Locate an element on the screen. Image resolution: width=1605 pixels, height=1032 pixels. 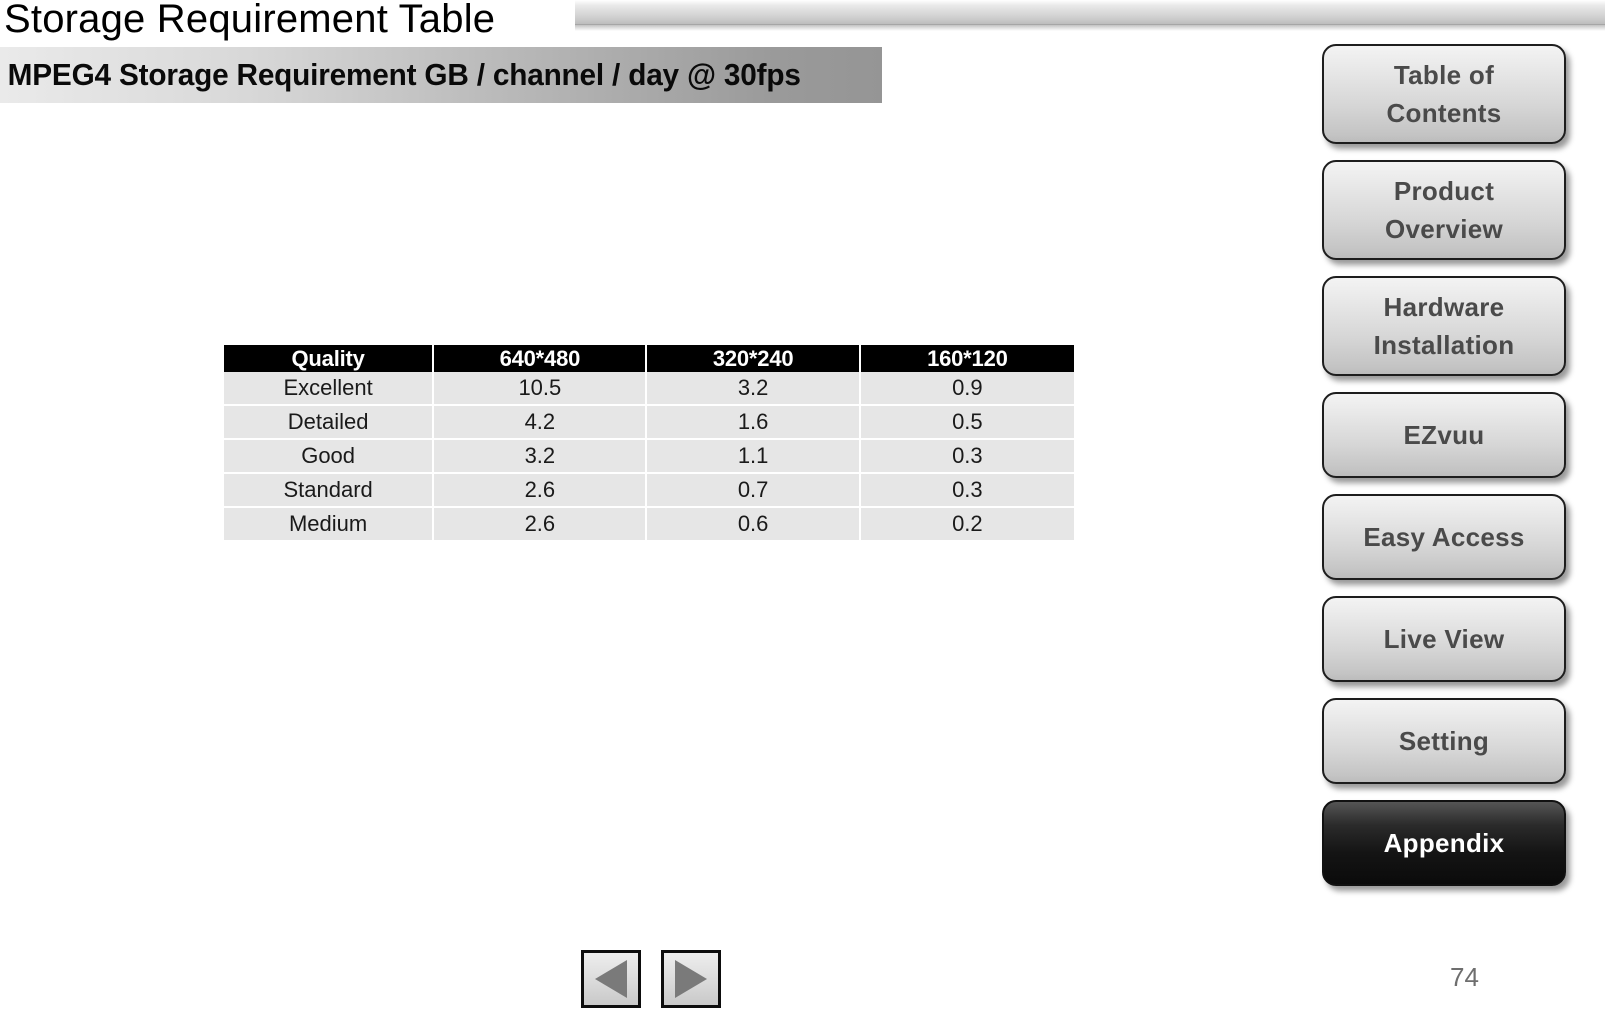
table-row: Excellent 10.5 3.2 0.9 is located at coordinates (649, 389).